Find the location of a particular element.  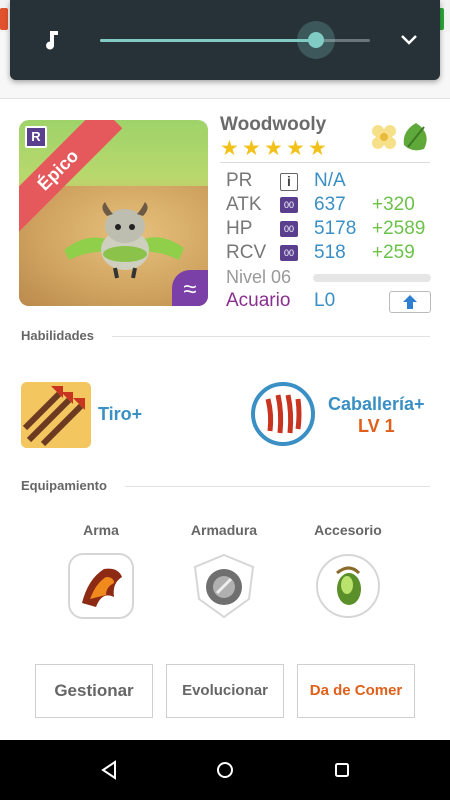

claw-skill-icon is located at coordinates (283, 414).